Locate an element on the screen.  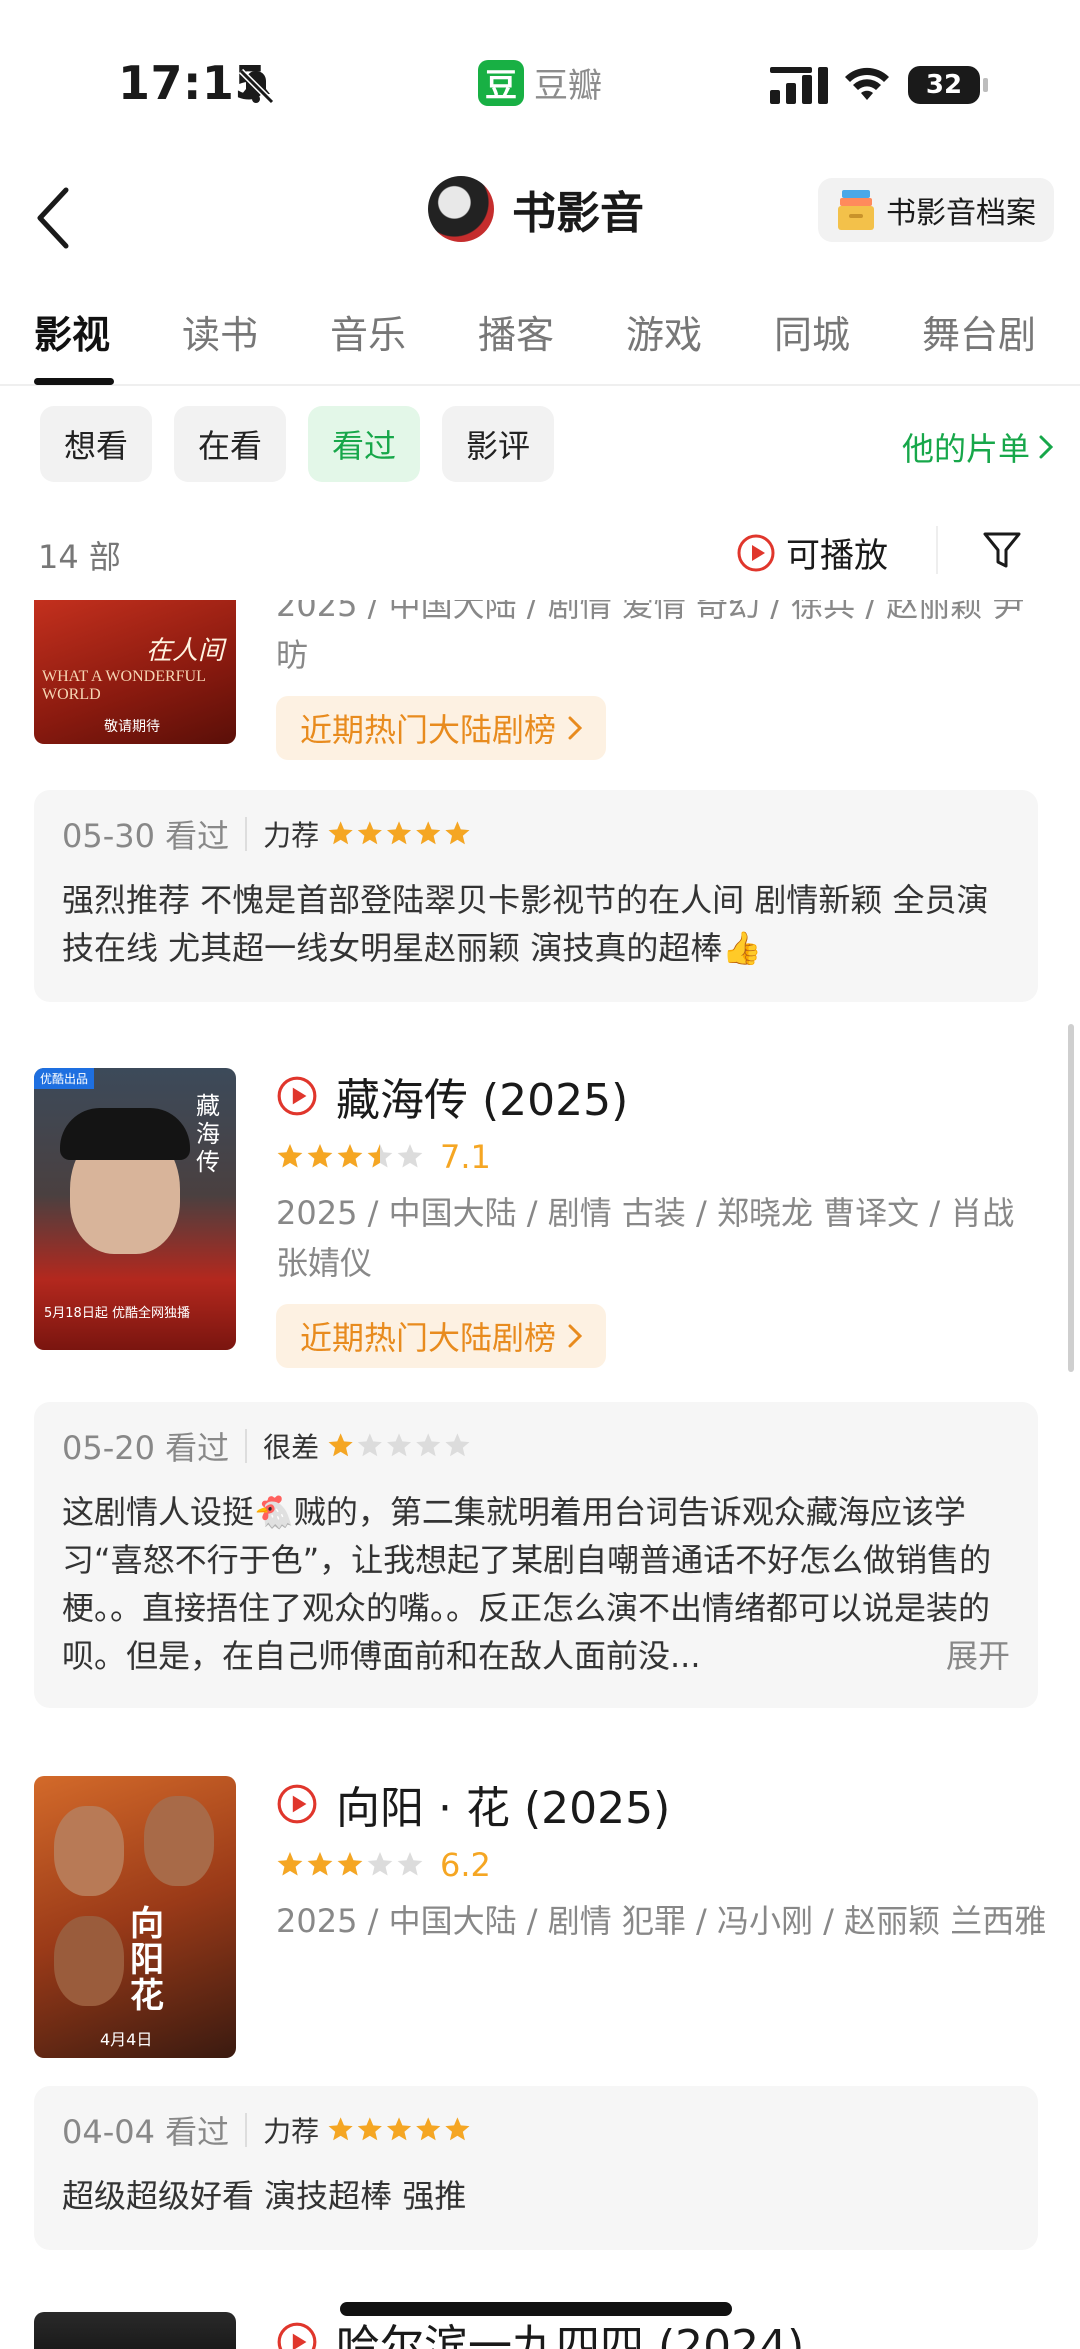
filter-funnel-icon is located at coordinates (1002, 551).